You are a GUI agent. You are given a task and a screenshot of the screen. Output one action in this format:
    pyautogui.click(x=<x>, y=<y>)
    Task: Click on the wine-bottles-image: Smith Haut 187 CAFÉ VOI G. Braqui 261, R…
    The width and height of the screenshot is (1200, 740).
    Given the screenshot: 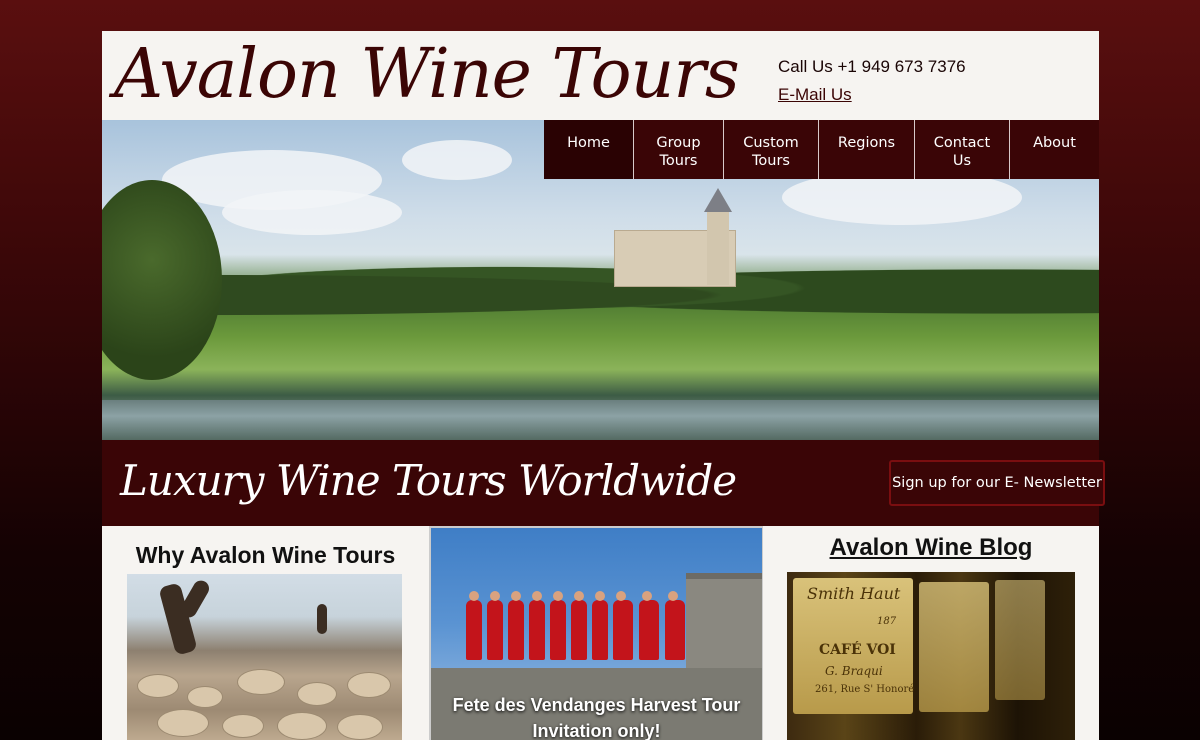 What is the action you would take?
    pyautogui.click(x=931, y=656)
    